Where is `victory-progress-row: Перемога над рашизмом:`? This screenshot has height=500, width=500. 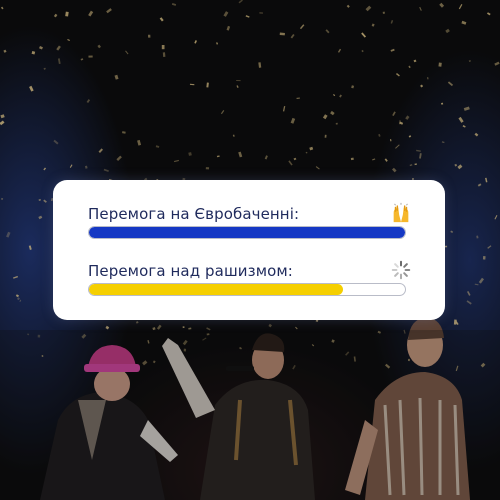 victory-progress-row: Перемога над рашизмом: is located at coordinates (249, 278).